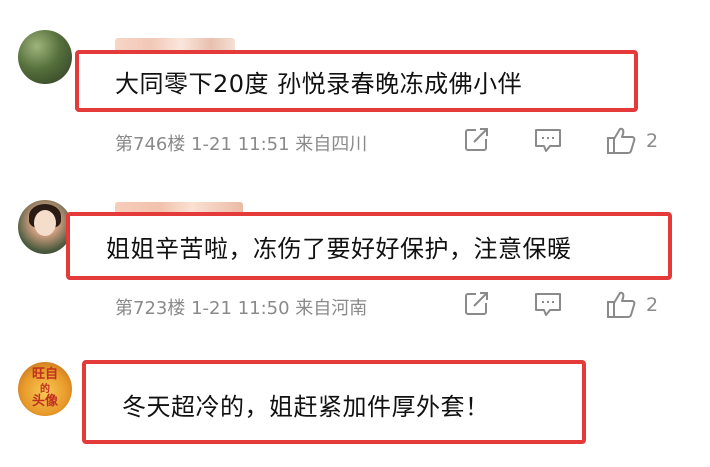 Image resolution: width=710 pixels, height=467 pixels. I want to click on comment-text: 姐姐辛苦啦，冻伤了要好好保护，注意保暖, so click(339, 248).